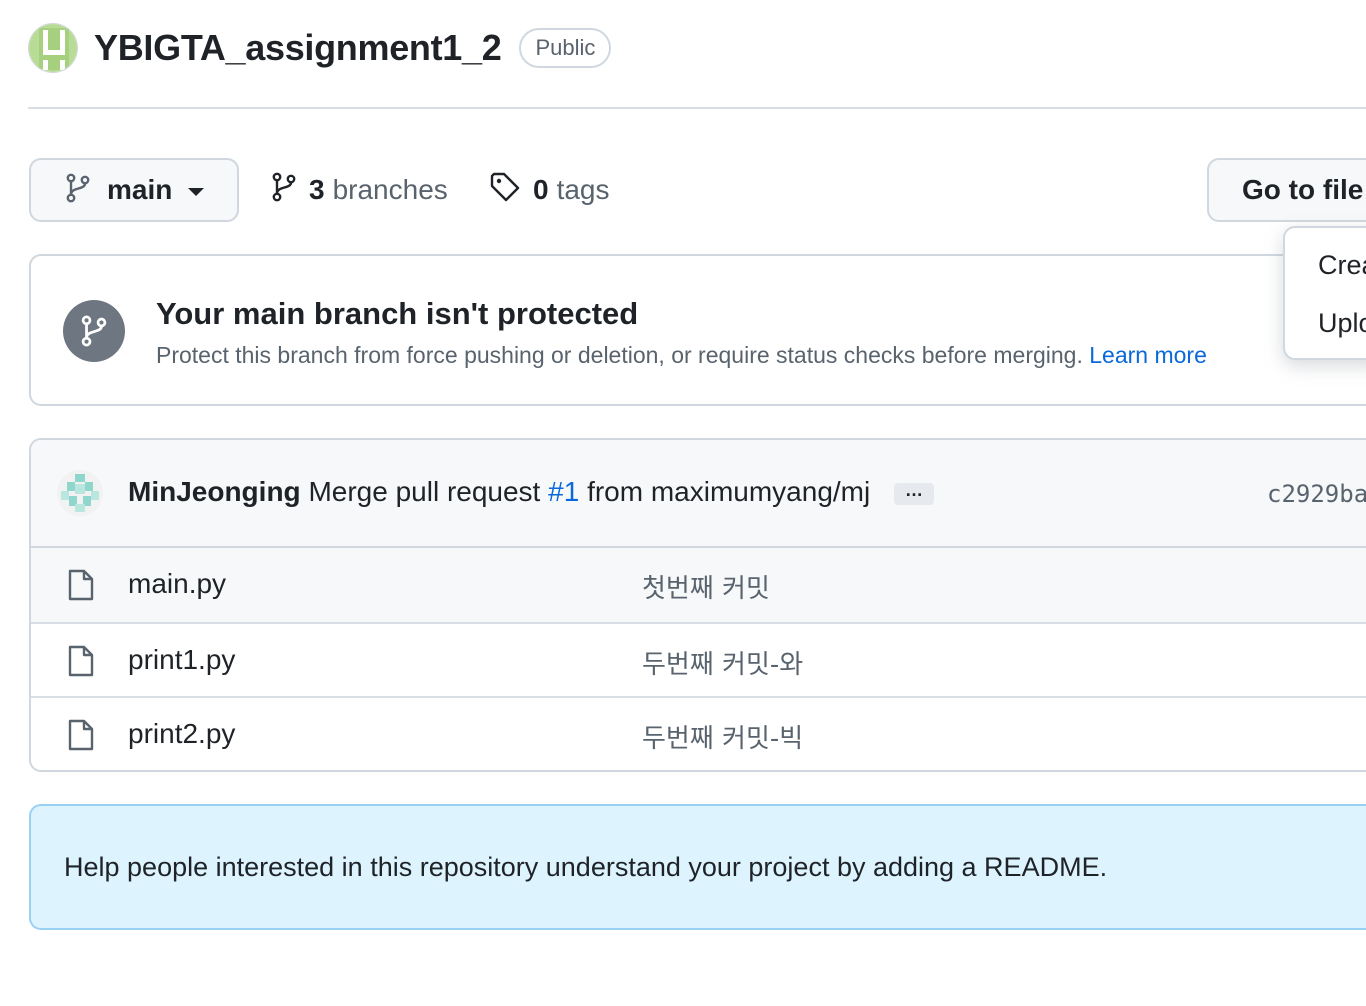 The image size is (1366, 1006). I want to click on branches-label: branches, so click(390, 189).